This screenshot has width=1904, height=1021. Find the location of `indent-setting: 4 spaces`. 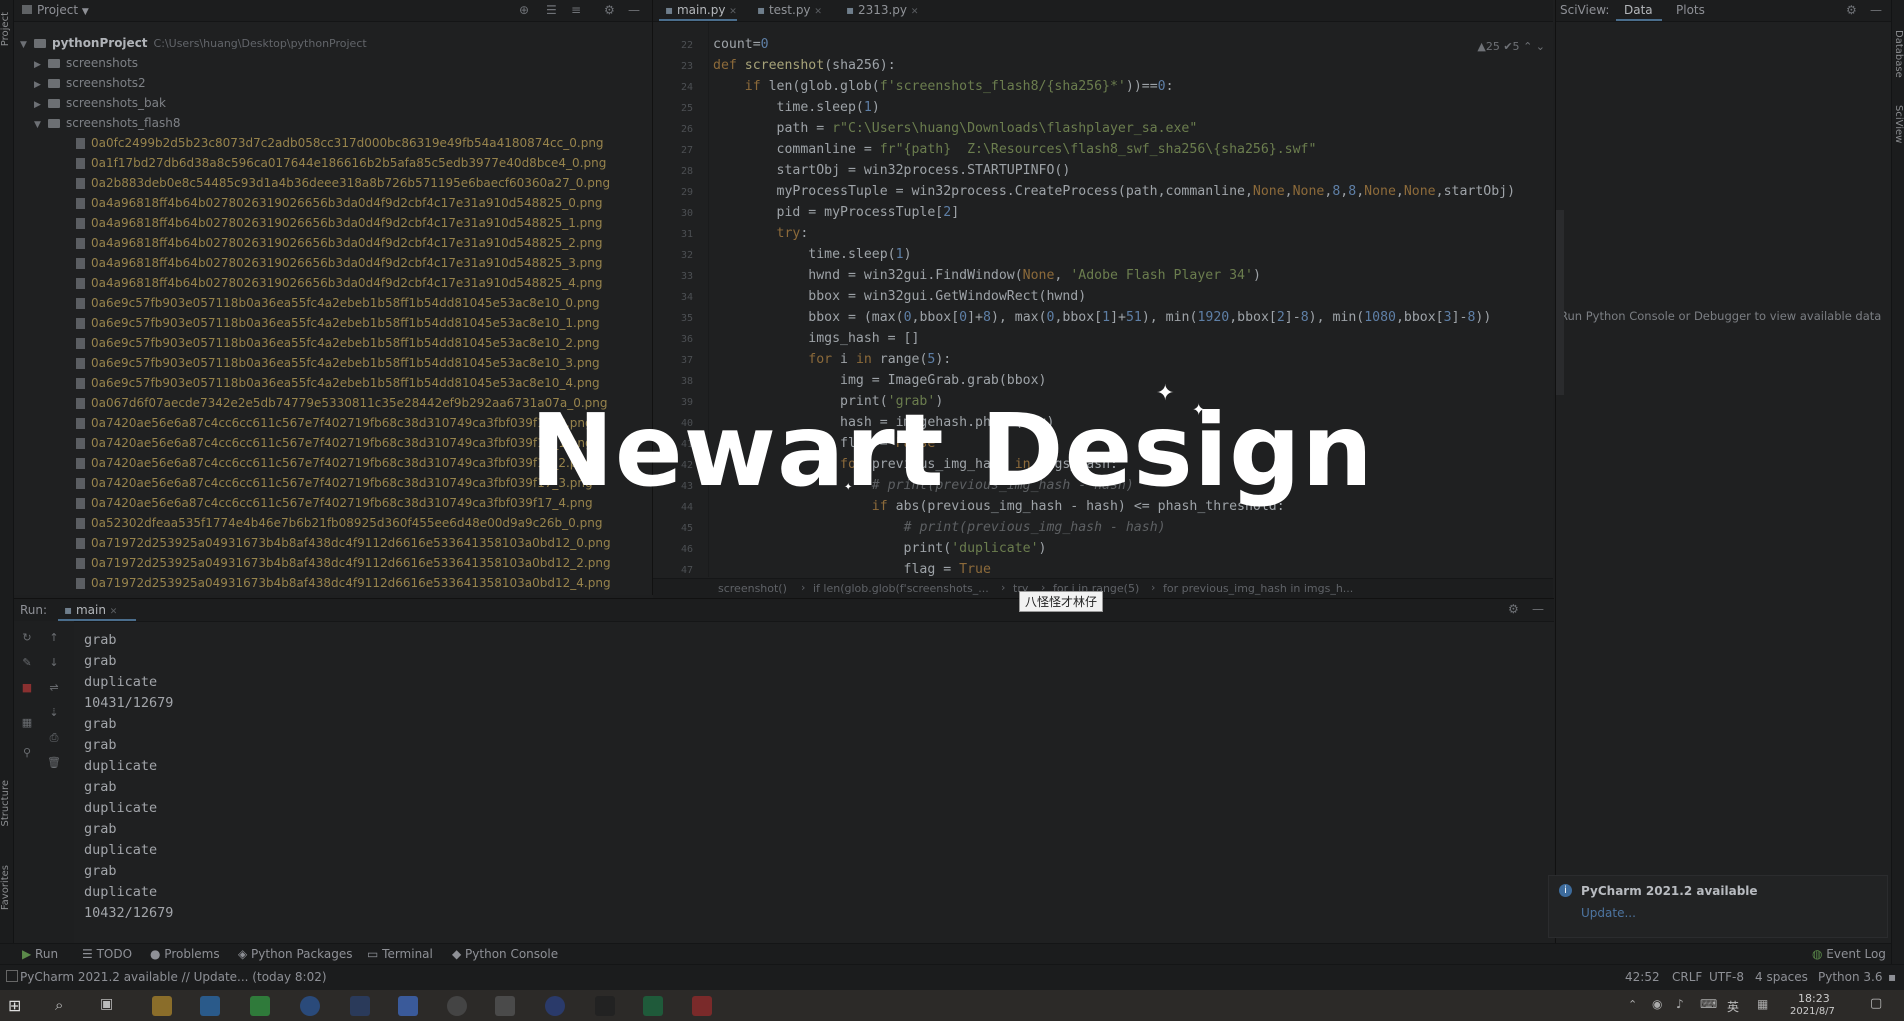

indent-setting: 4 spaces is located at coordinates (1781, 977).